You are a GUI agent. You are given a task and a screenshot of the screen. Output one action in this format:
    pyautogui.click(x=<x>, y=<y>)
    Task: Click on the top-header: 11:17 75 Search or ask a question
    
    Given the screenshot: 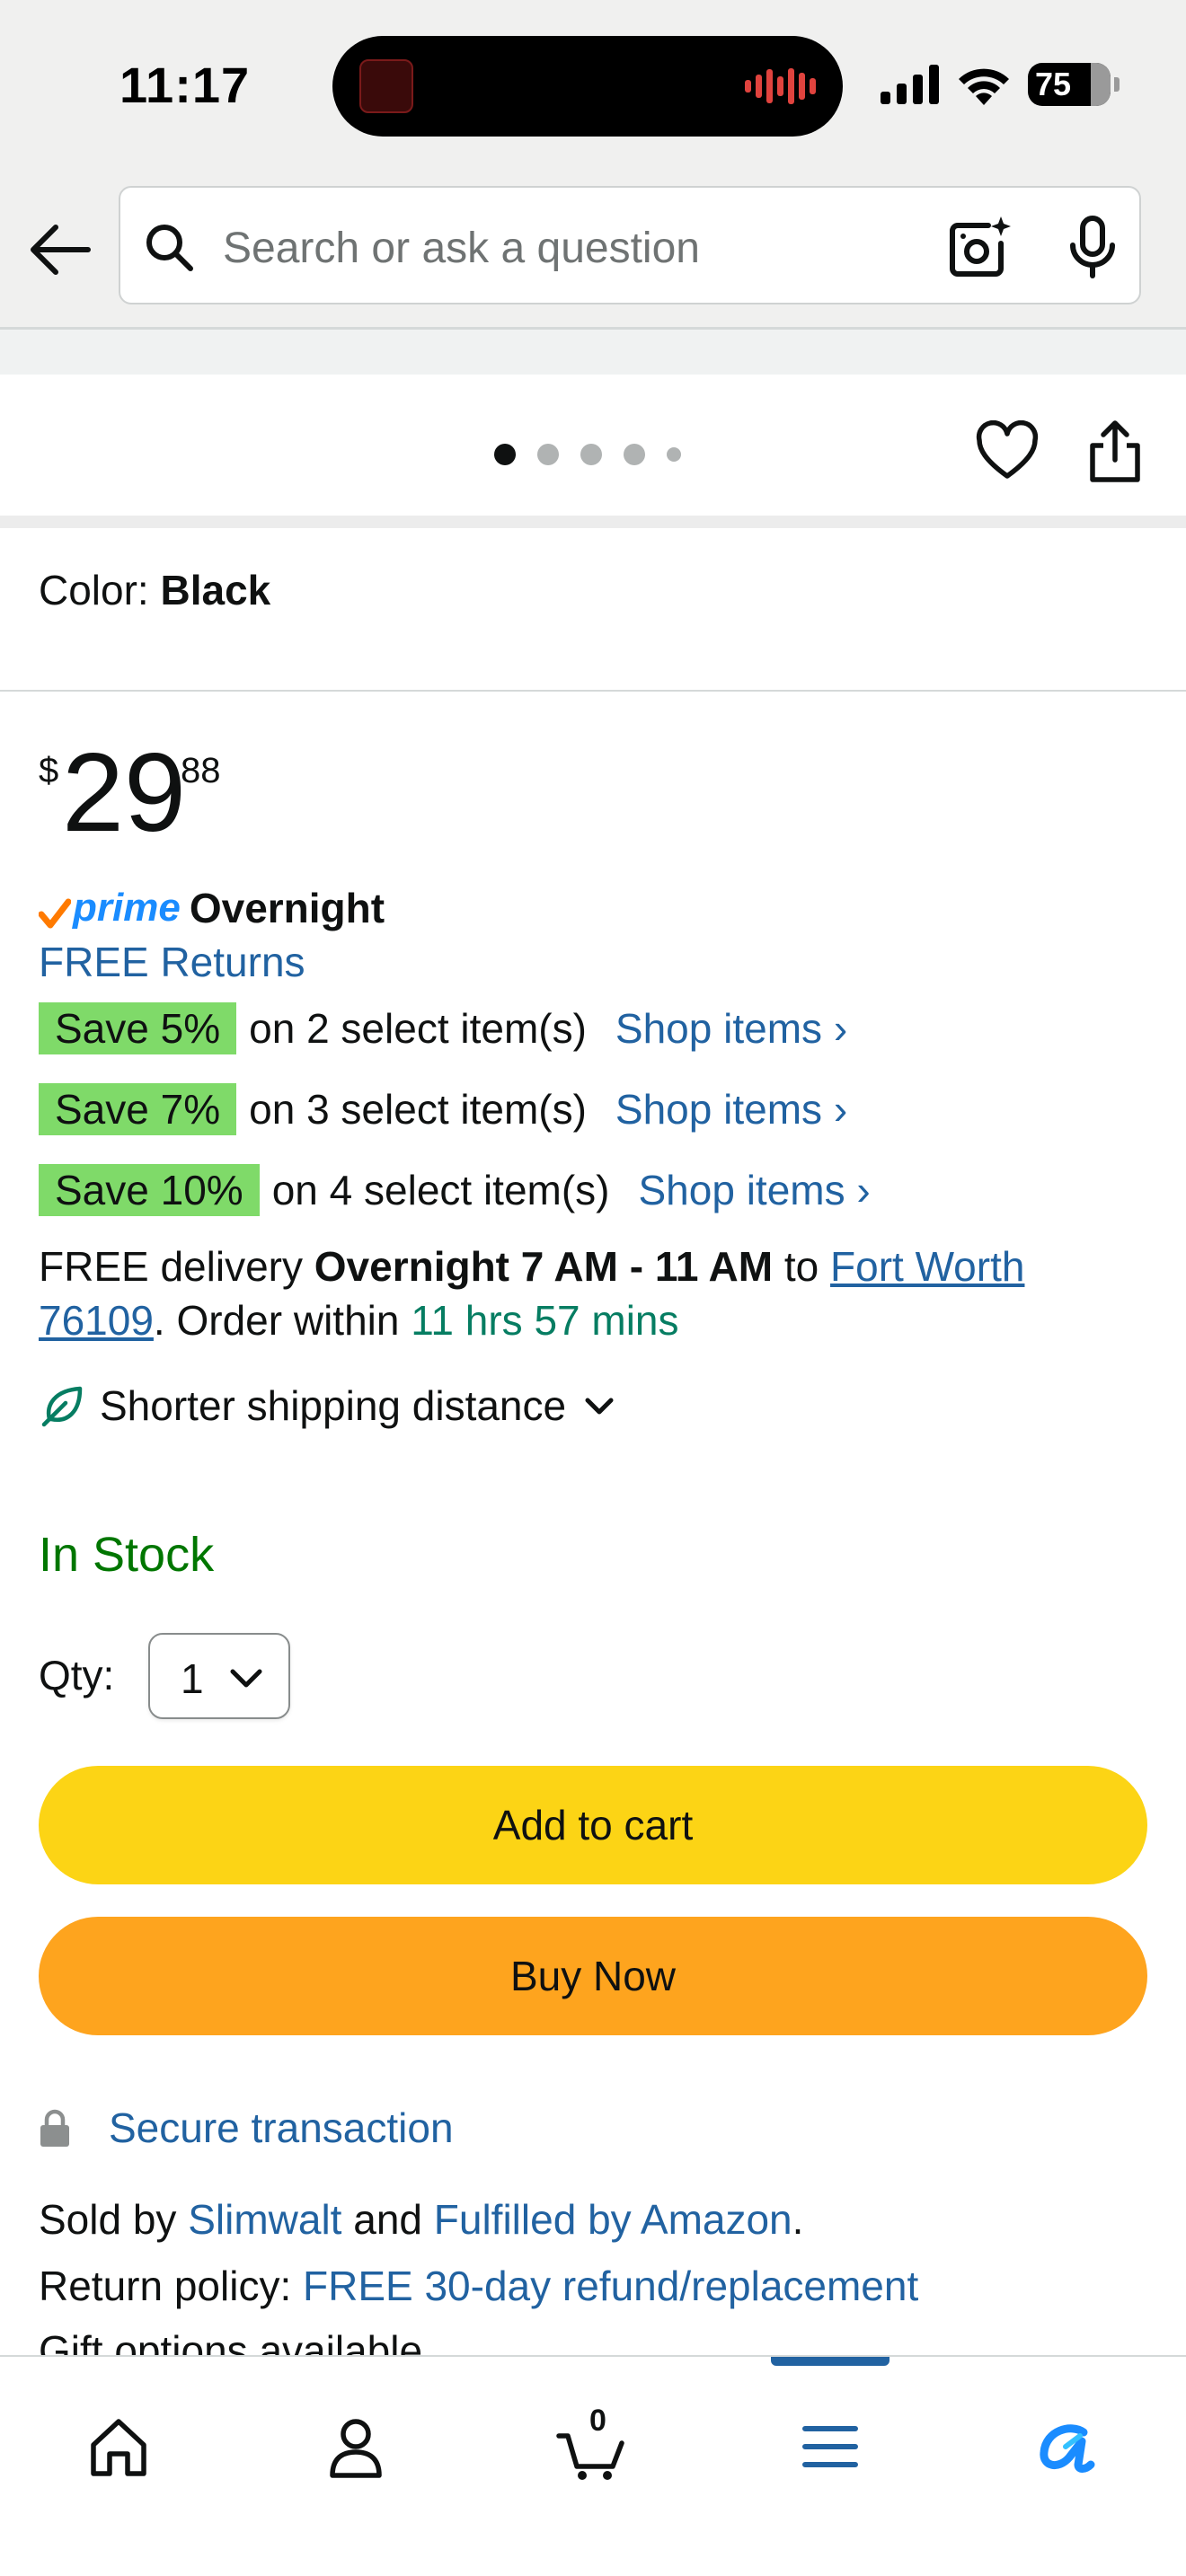 What is the action you would take?
    pyautogui.click(x=593, y=164)
    